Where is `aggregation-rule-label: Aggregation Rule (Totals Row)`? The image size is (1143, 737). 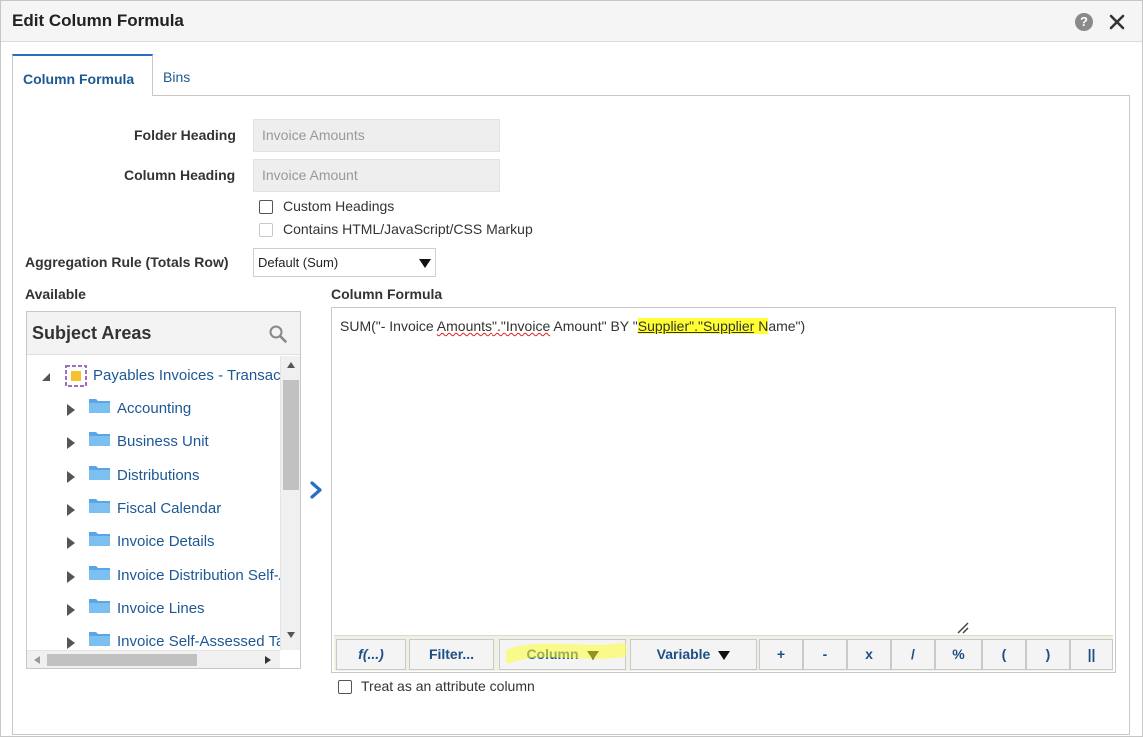 aggregation-rule-label: Aggregation Rule (Totals Row) is located at coordinates (127, 262).